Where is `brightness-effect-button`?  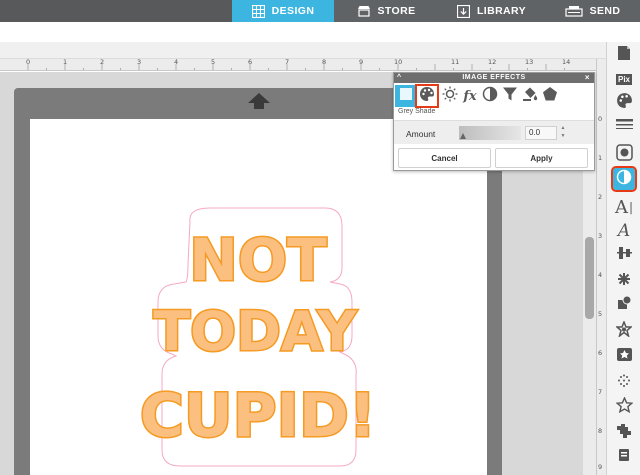
brightness-effect-button is located at coordinates (450, 96).